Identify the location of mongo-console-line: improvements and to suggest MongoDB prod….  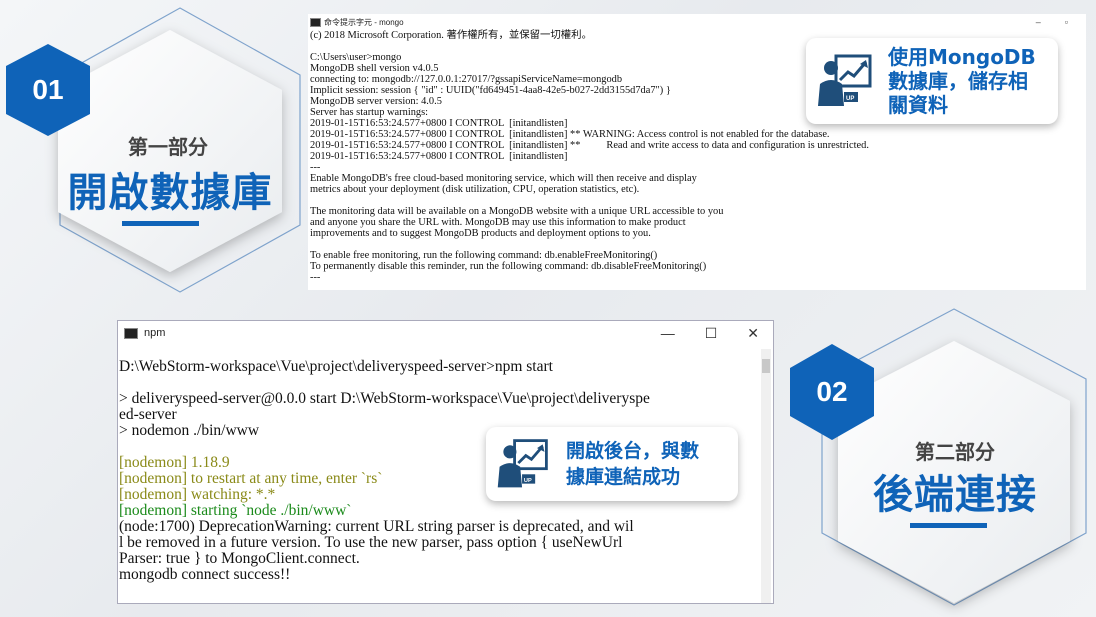
(480, 233).